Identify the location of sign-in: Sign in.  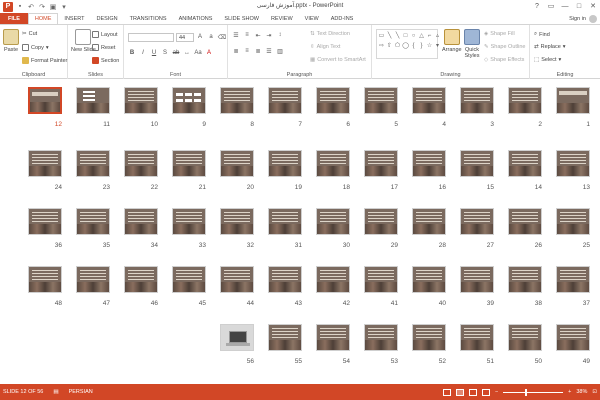
(583, 18).